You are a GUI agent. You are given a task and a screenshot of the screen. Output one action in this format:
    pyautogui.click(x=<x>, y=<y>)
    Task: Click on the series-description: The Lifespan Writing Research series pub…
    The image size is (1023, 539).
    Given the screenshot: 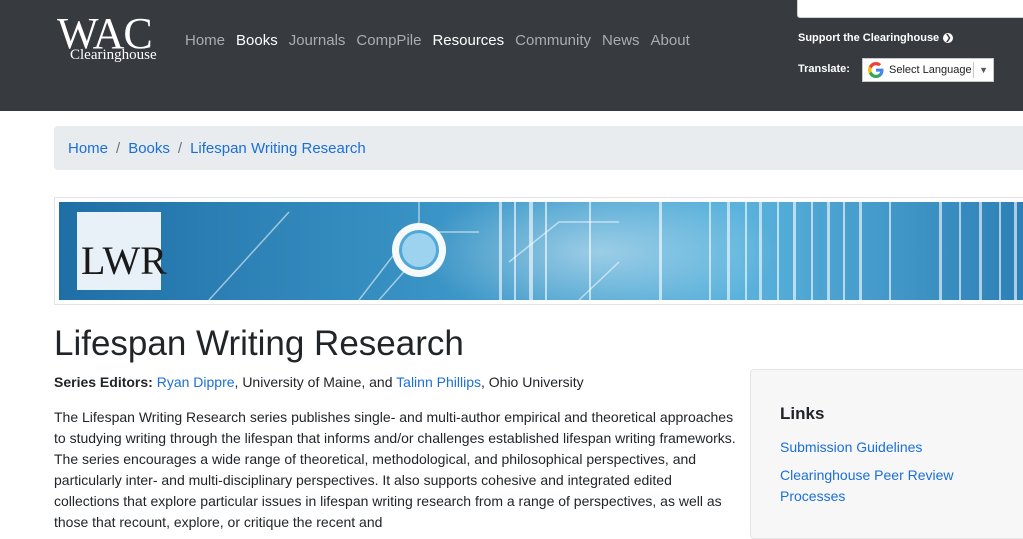 What is the action you would take?
    pyautogui.click(x=395, y=469)
    